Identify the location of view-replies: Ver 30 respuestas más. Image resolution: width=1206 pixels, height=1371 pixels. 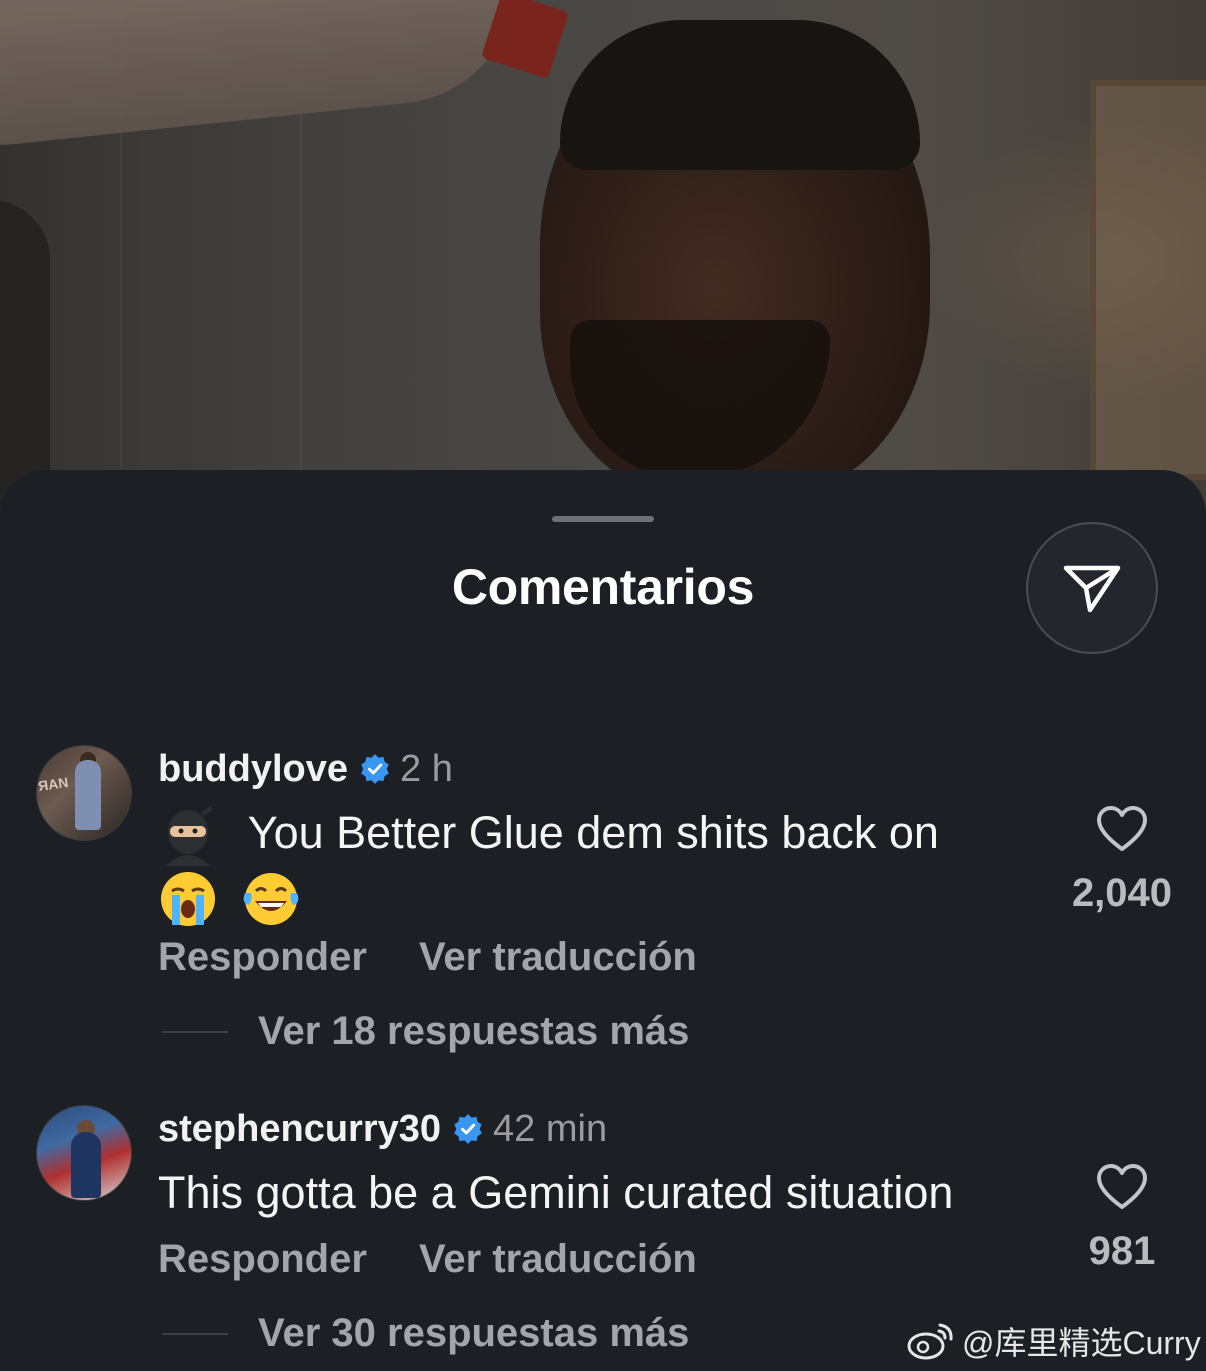
(425, 1333).